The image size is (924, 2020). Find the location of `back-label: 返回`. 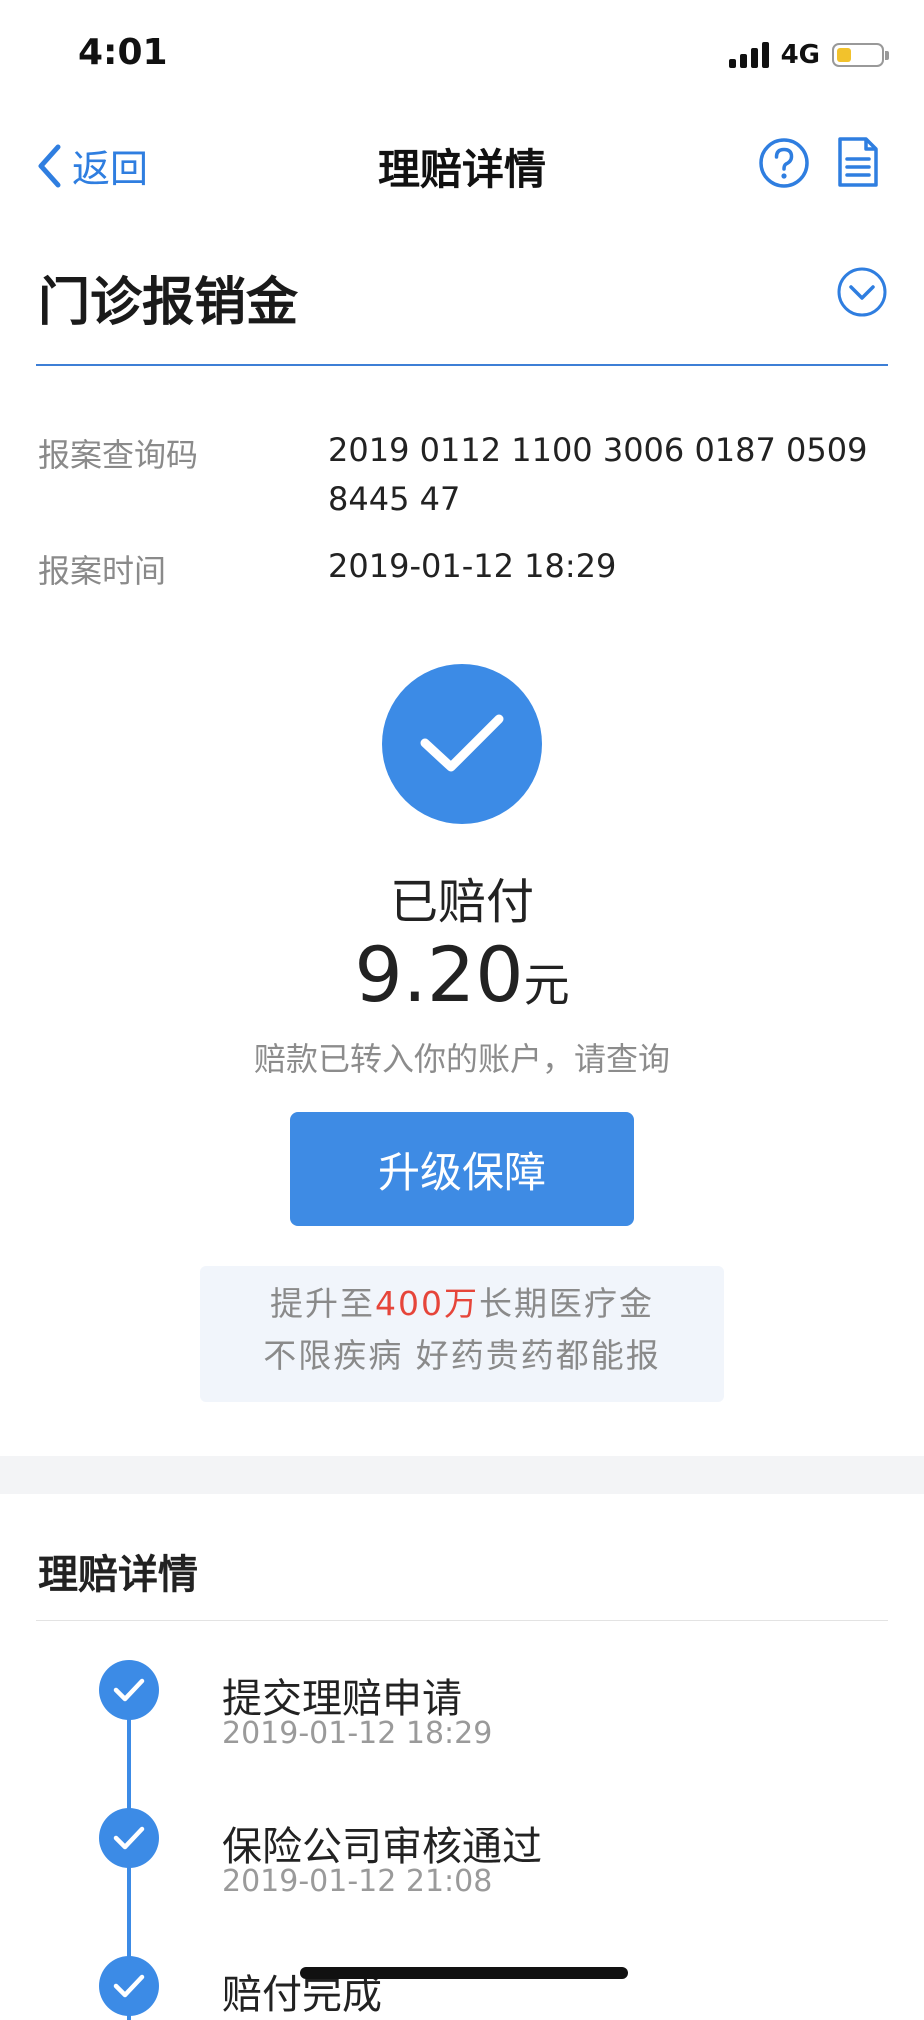

back-label: 返回 is located at coordinates (110, 169).